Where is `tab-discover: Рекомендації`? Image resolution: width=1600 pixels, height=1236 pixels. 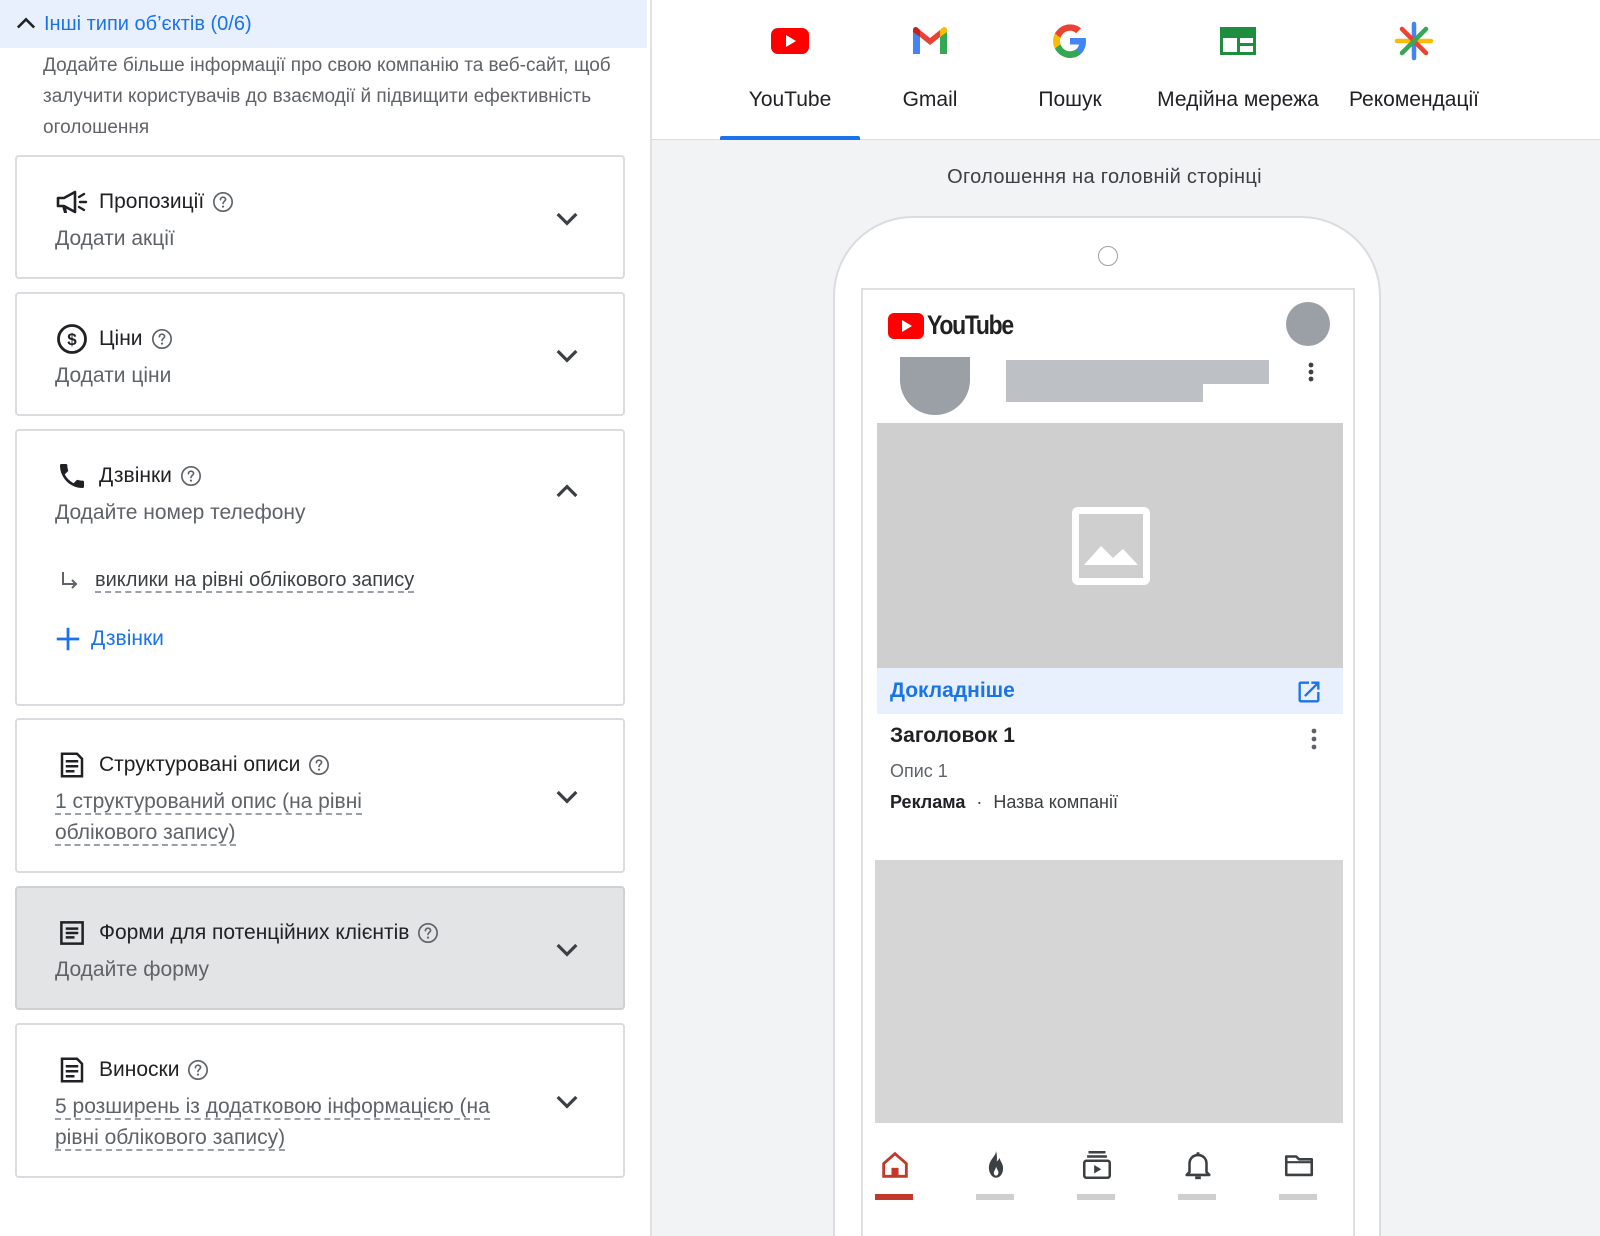 tab-discover: Рекомендації is located at coordinates (1414, 70).